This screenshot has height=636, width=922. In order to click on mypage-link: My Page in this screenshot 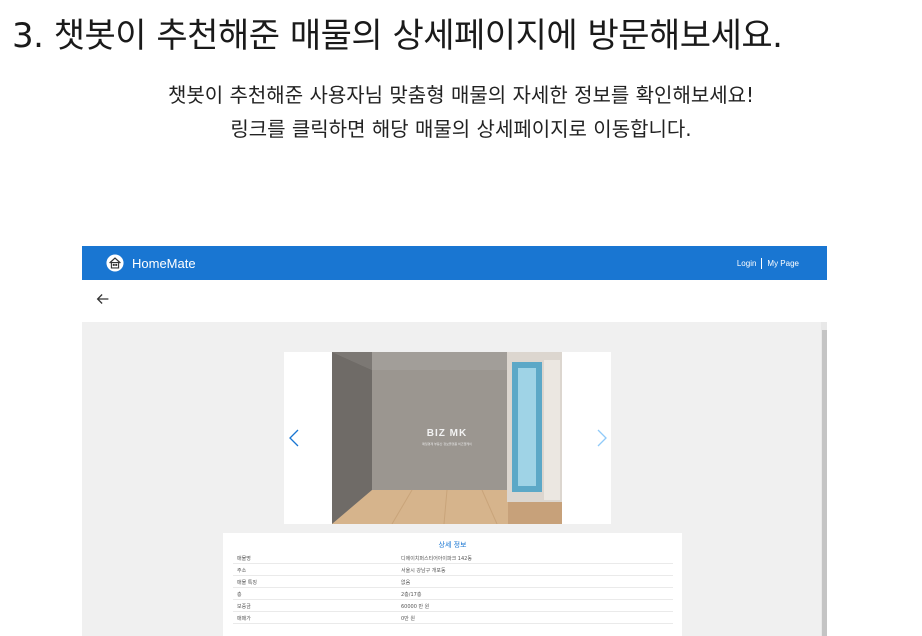, I will do `click(783, 263)`.